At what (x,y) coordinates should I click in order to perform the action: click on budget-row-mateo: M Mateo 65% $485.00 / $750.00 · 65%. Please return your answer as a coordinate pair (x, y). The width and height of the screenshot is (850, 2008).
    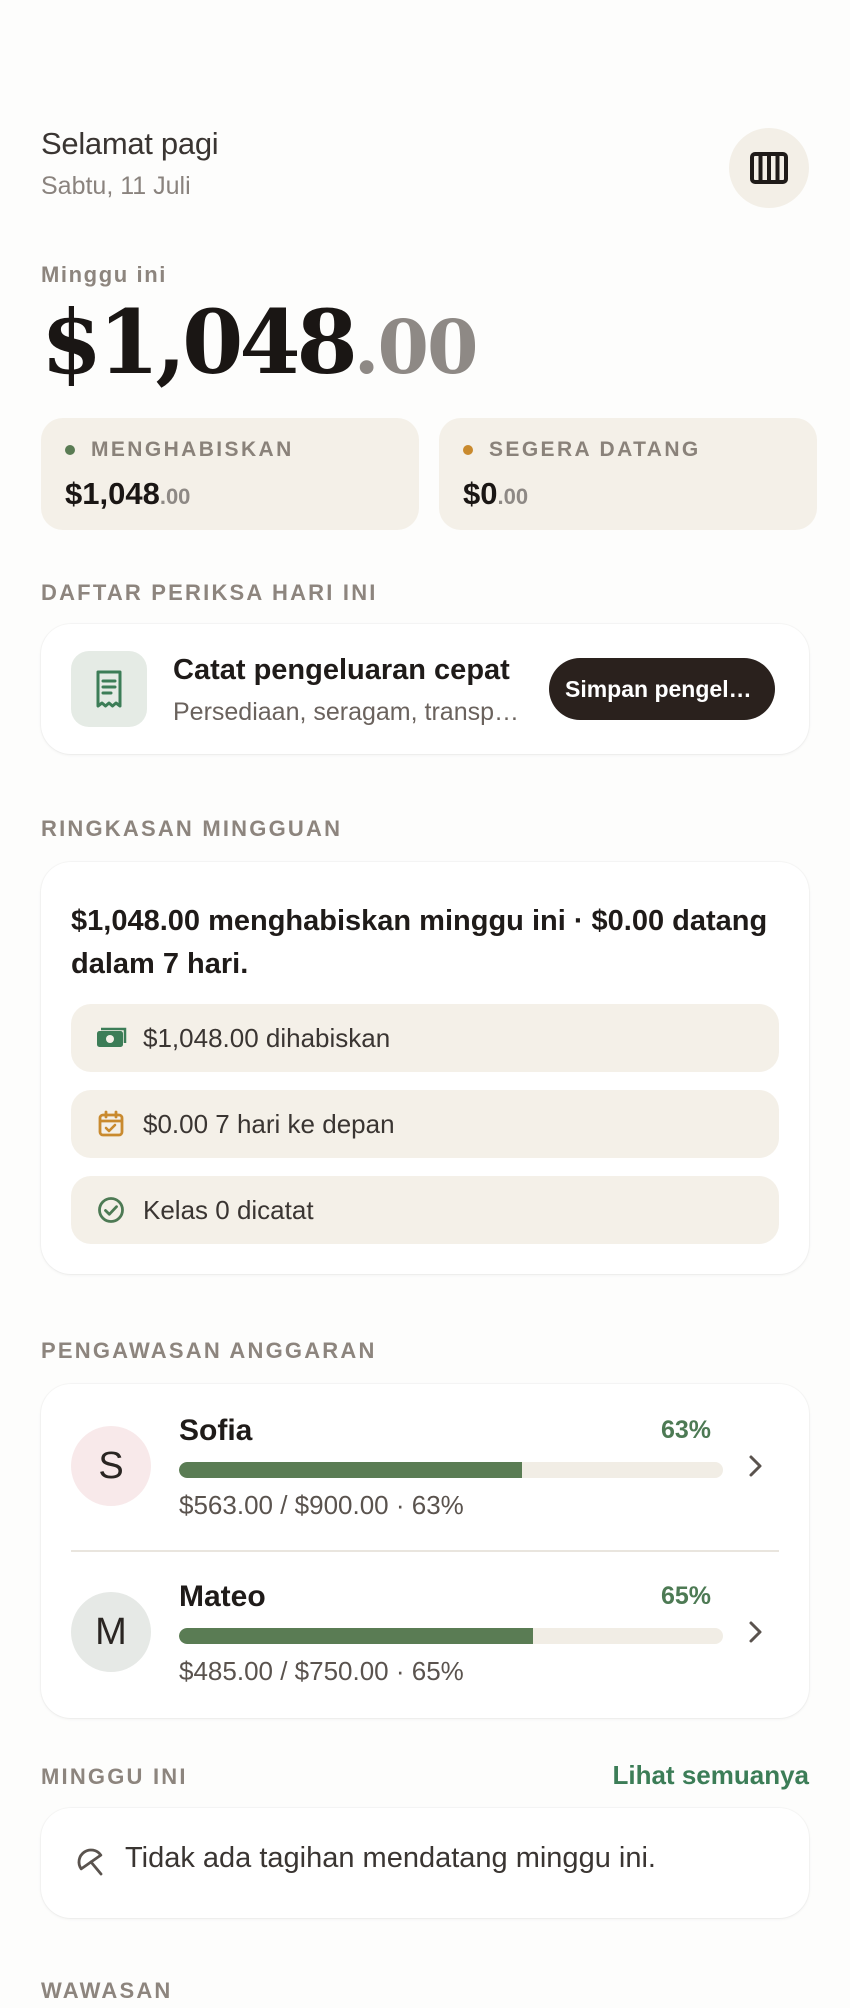
    Looking at the image, I should click on (425, 1633).